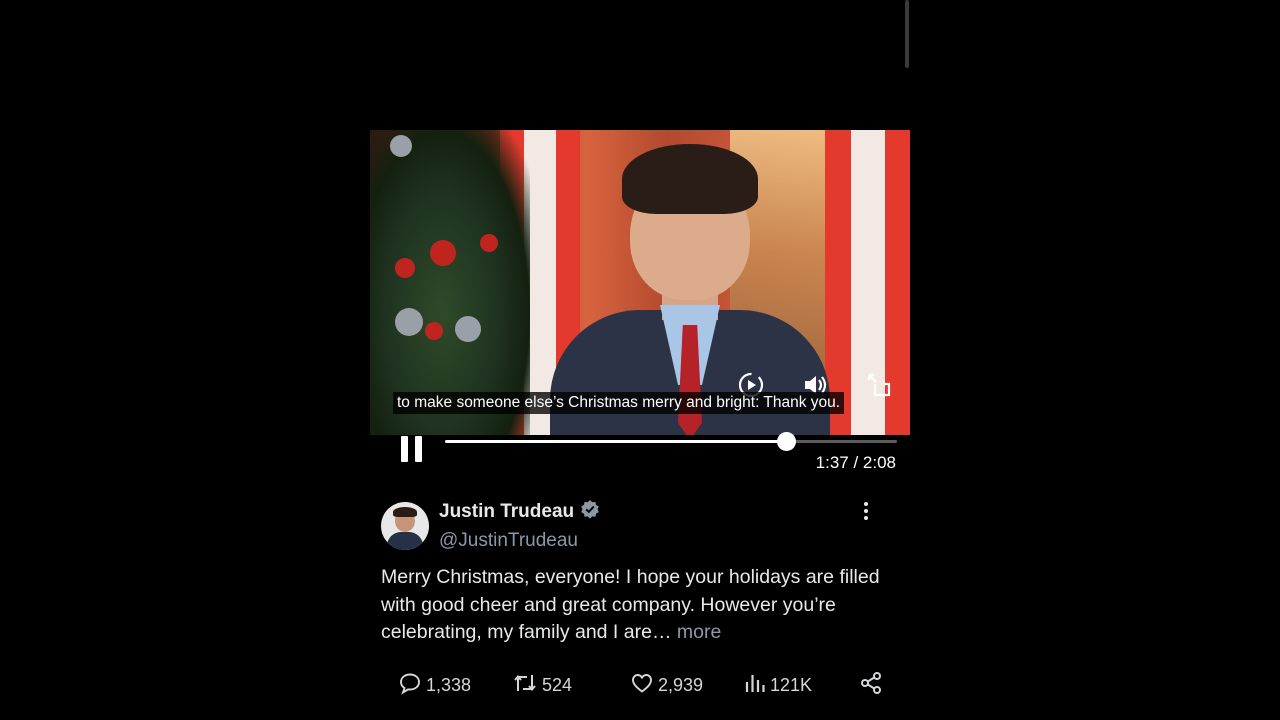 The image size is (1280, 720). Describe the element at coordinates (866, 511) in the screenshot. I see `more-options-icon` at that location.